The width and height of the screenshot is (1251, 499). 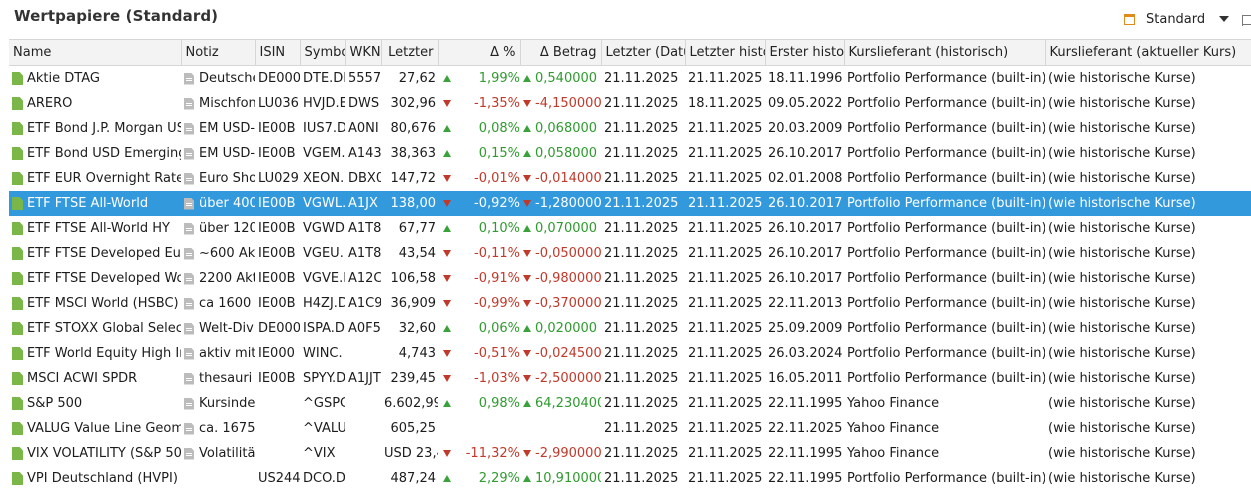 I want to click on col-first-hist: Erster historischer, so click(x=805, y=52).